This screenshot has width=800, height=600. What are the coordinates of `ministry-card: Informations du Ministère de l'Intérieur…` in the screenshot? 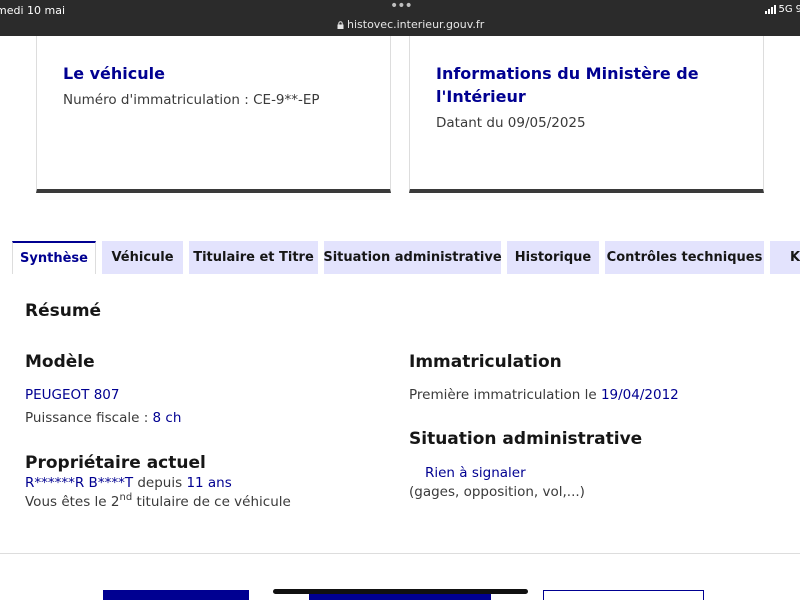 It's located at (586, 114).